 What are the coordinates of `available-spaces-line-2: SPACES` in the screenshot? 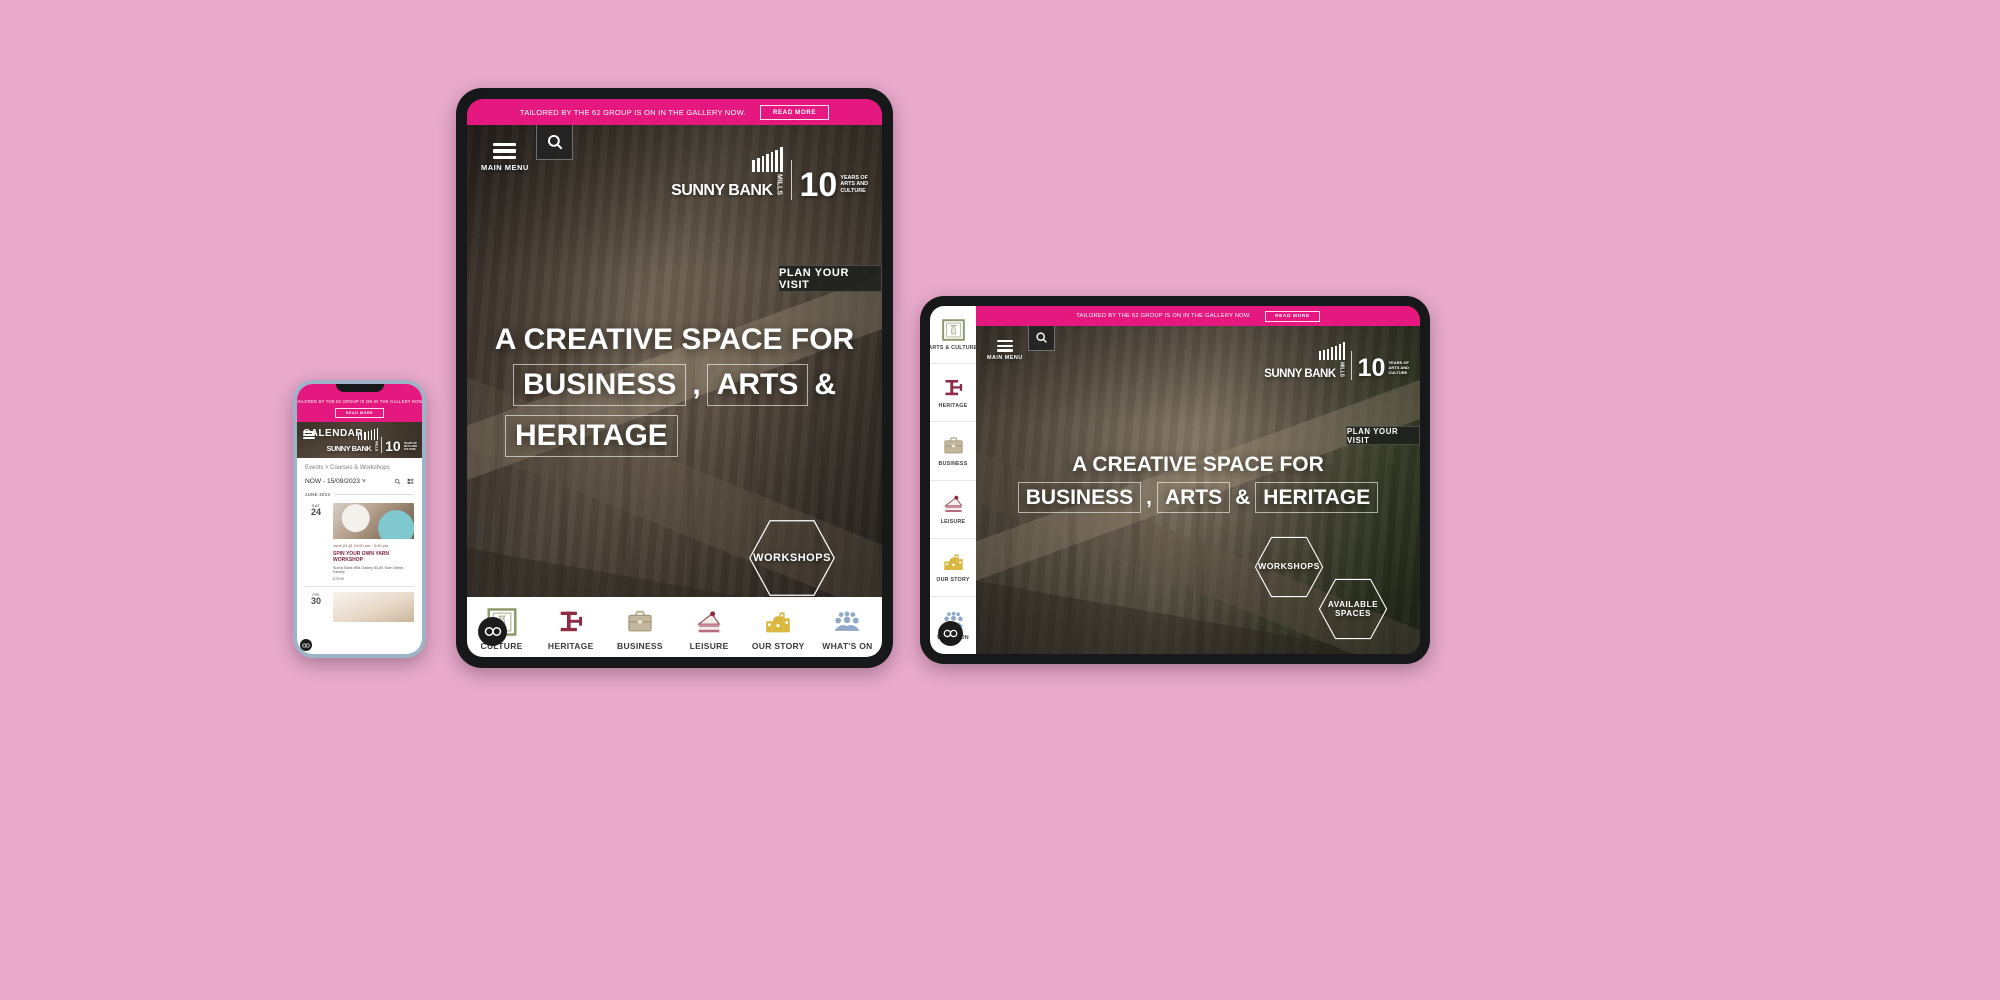 It's located at (1353, 613).